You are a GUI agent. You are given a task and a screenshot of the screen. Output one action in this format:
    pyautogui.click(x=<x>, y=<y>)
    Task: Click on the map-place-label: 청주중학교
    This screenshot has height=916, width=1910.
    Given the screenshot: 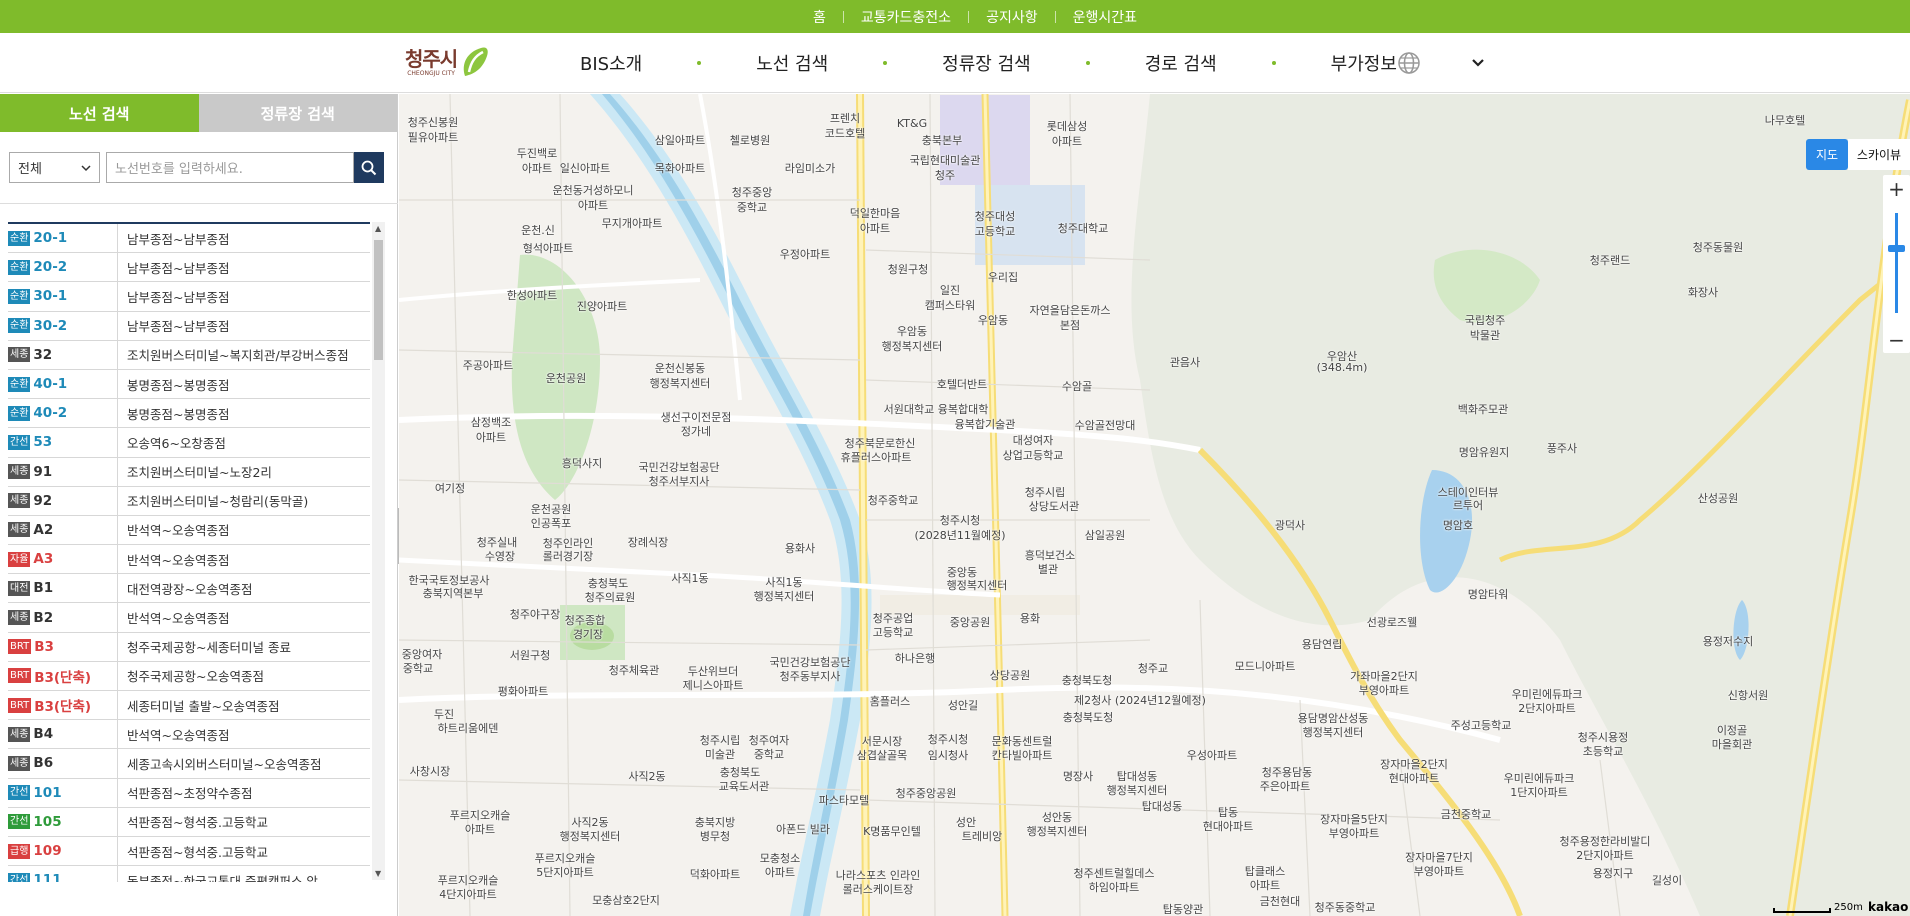 What is the action you would take?
    pyautogui.click(x=893, y=500)
    